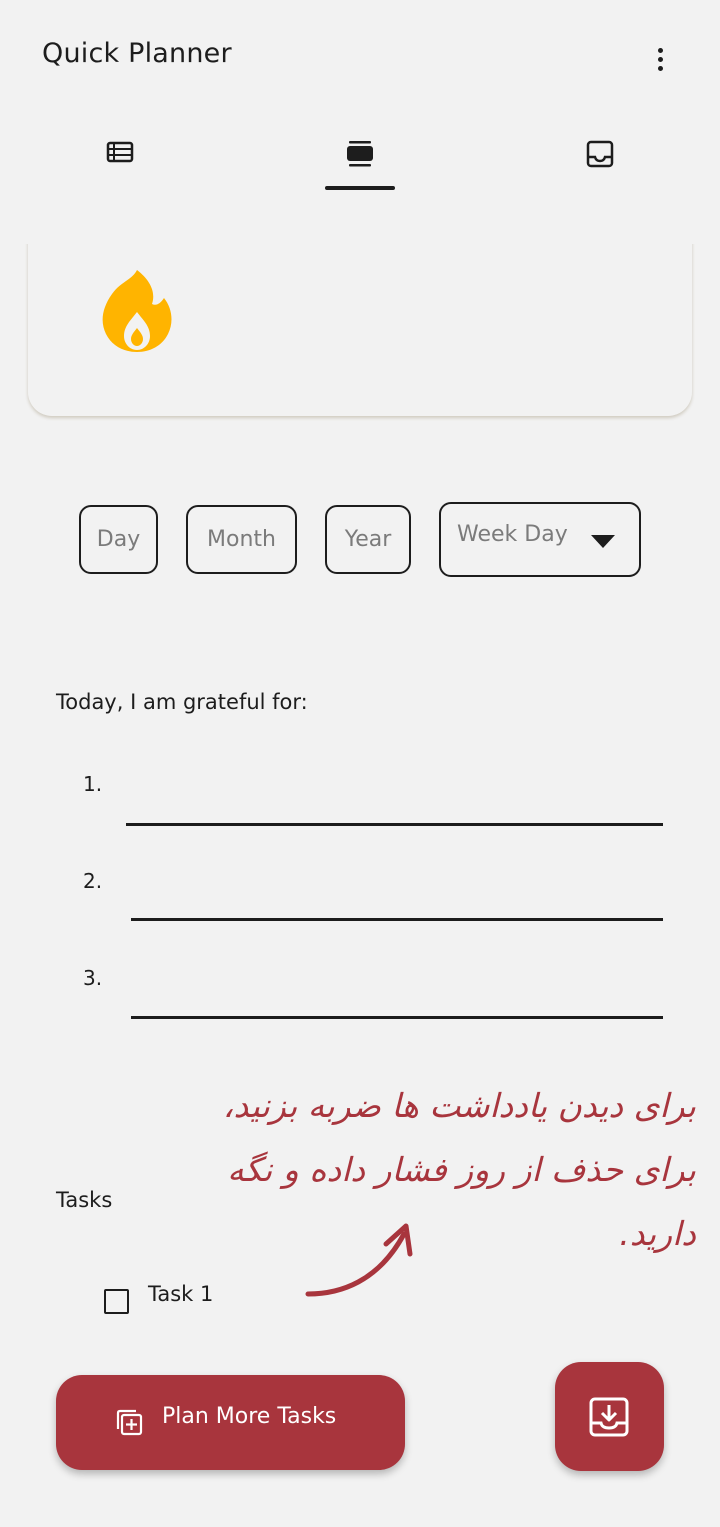 The height and width of the screenshot is (1527, 720). I want to click on gratitude-number: 2., so click(93, 881).